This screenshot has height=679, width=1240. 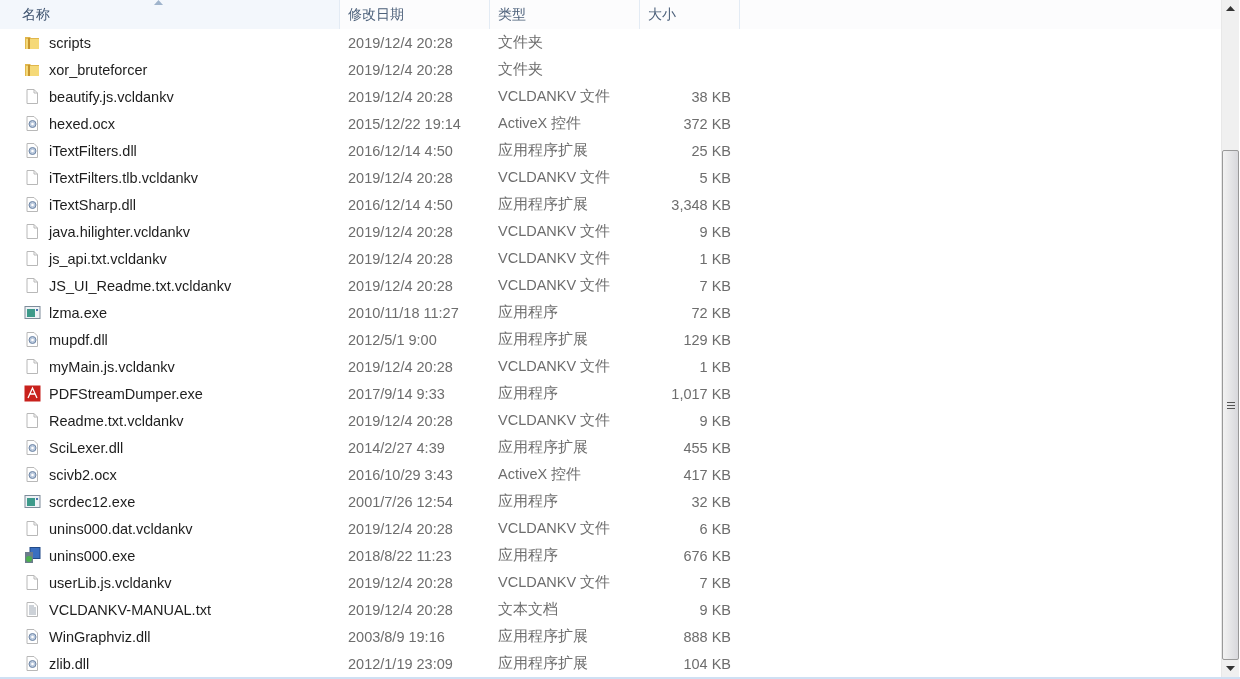 What do you see at coordinates (92, 501) in the screenshot?
I see `file-name: scrdec12.exe` at bounding box center [92, 501].